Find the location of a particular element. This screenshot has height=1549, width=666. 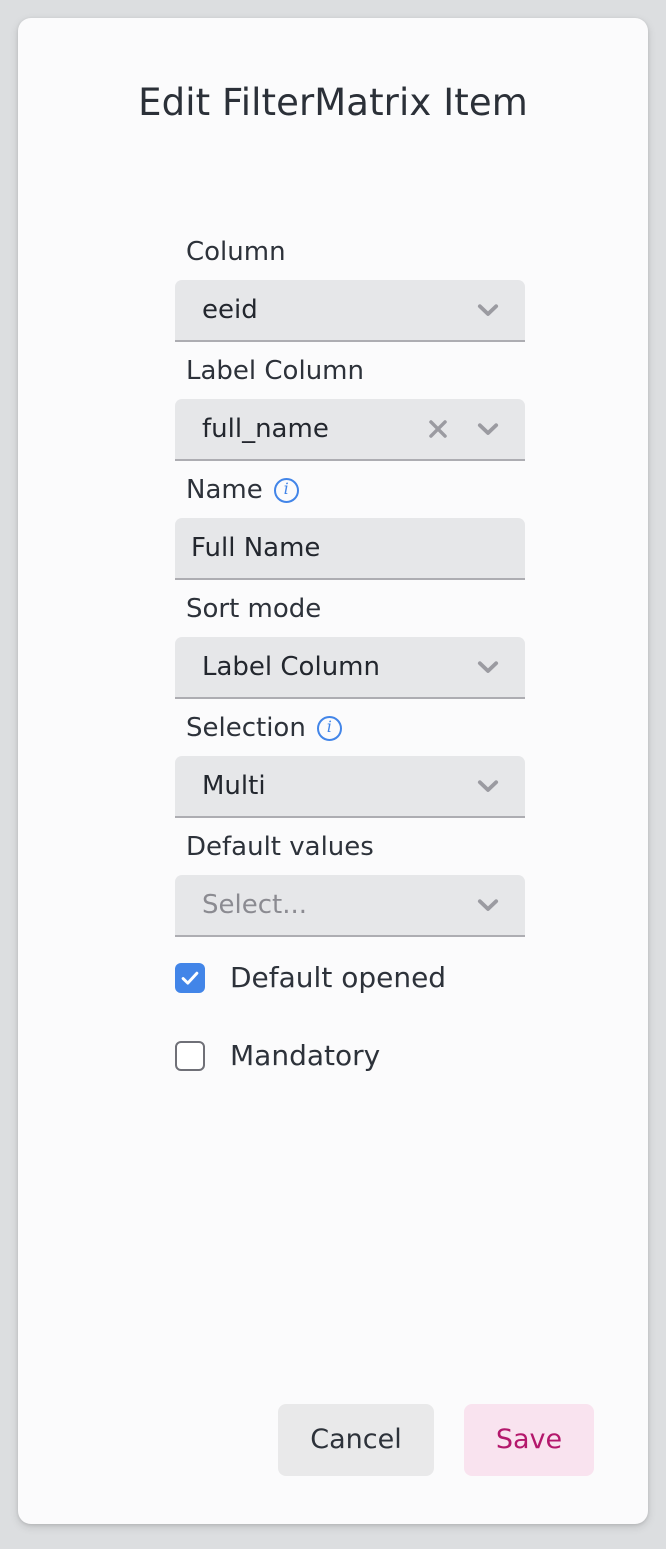

field-value: eeid is located at coordinates (230, 310).